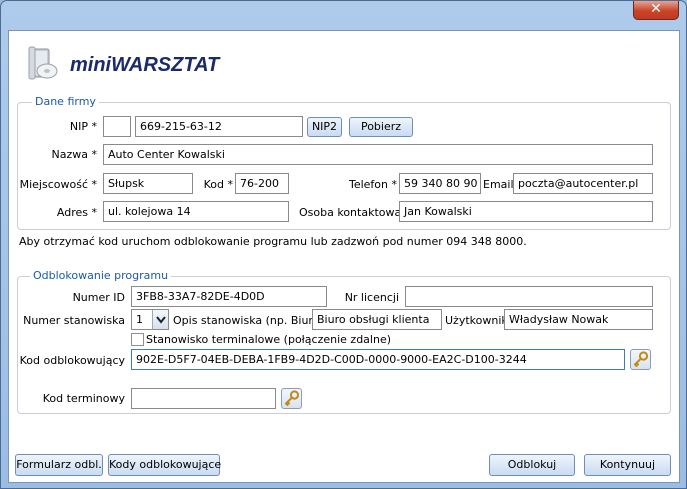 Image resolution: width=687 pixels, height=489 pixels. Describe the element at coordinates (526, 211) in the screenshot. I see `contact-input: Jan Kowalski` at that location.